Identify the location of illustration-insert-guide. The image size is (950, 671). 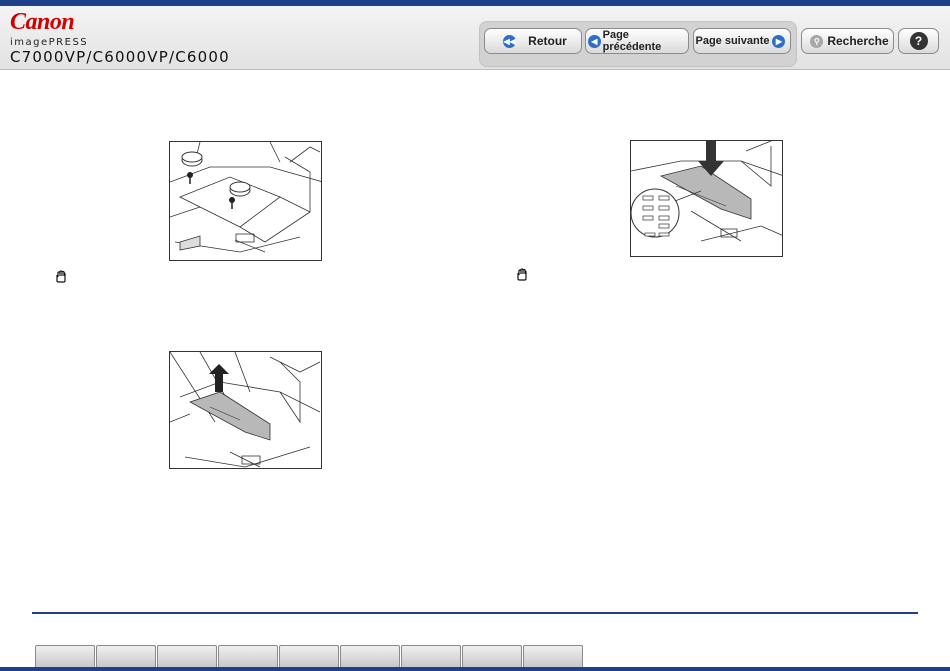
(706, 198).